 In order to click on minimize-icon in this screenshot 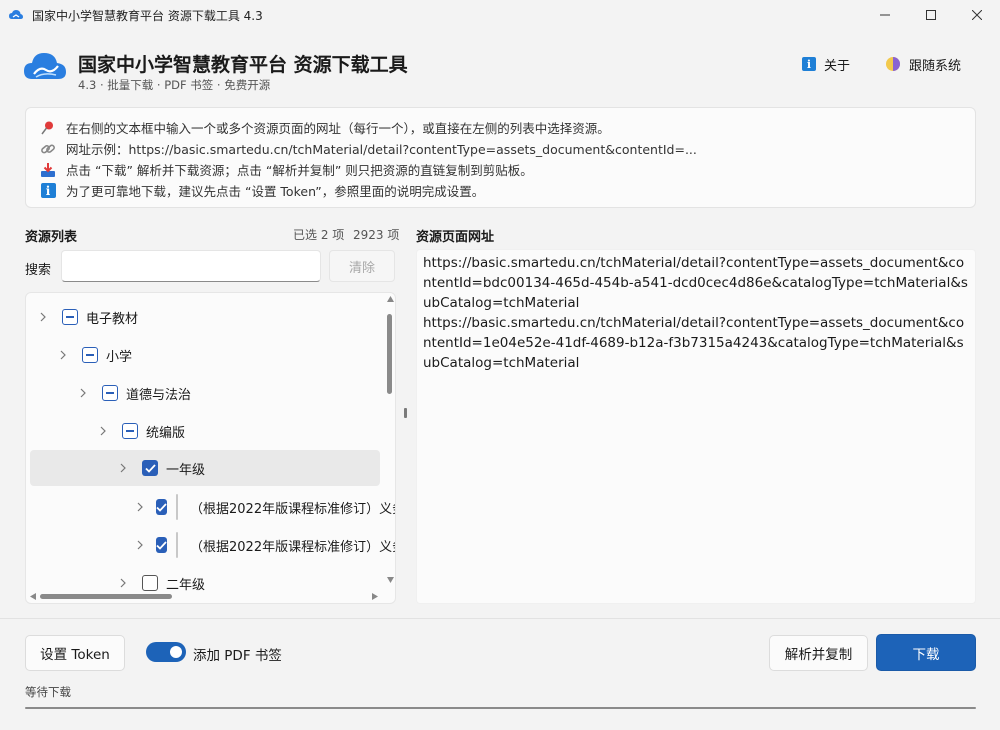, I will do `click(885, 15)`.